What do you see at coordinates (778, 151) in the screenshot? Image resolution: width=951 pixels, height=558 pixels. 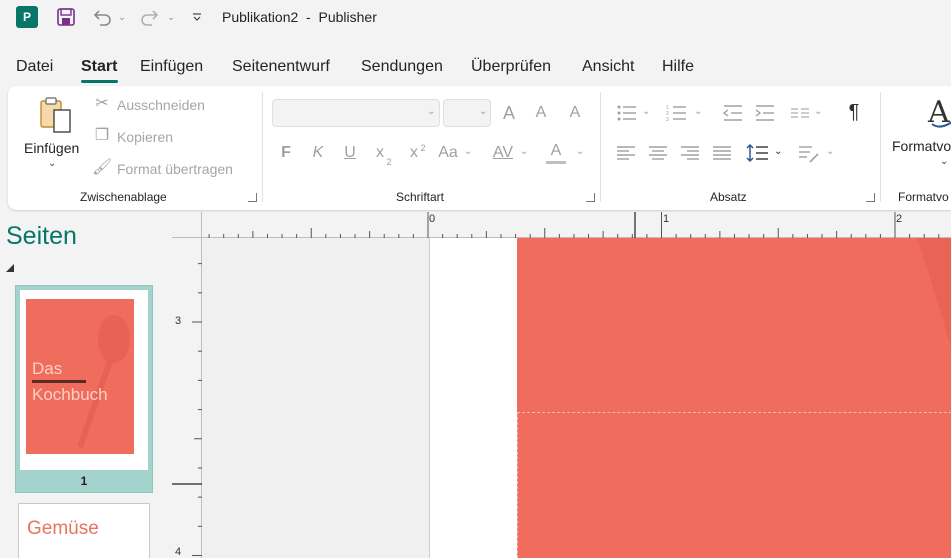 I see `line-spacing-chevron-icon: ⌄` at bounding box center [778, 151].